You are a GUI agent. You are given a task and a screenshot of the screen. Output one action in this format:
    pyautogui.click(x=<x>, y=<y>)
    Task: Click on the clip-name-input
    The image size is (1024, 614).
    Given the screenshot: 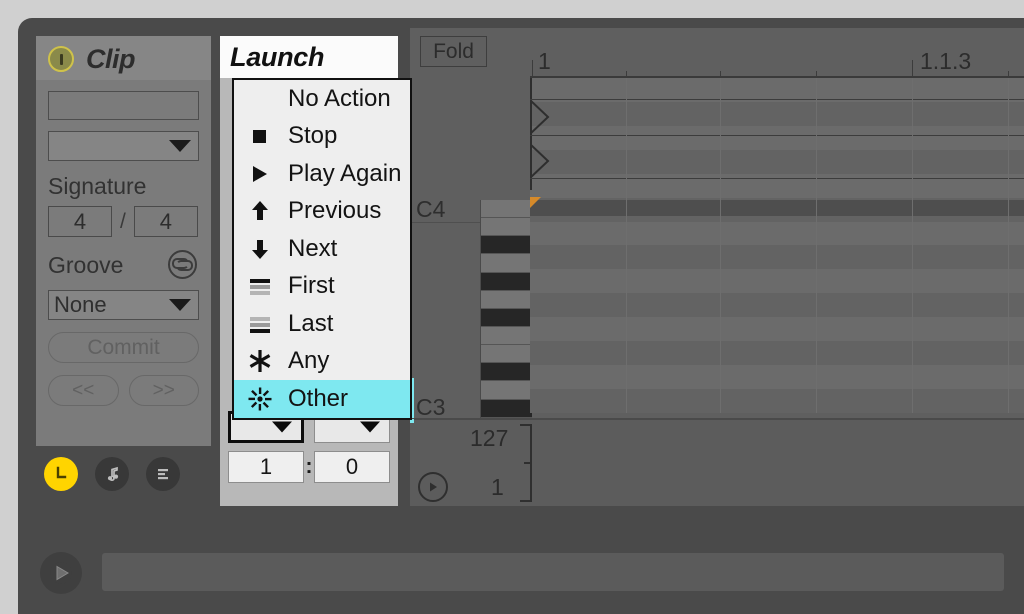 What is the action you would take?
    pyautogui.click(x=123, y=105)
    